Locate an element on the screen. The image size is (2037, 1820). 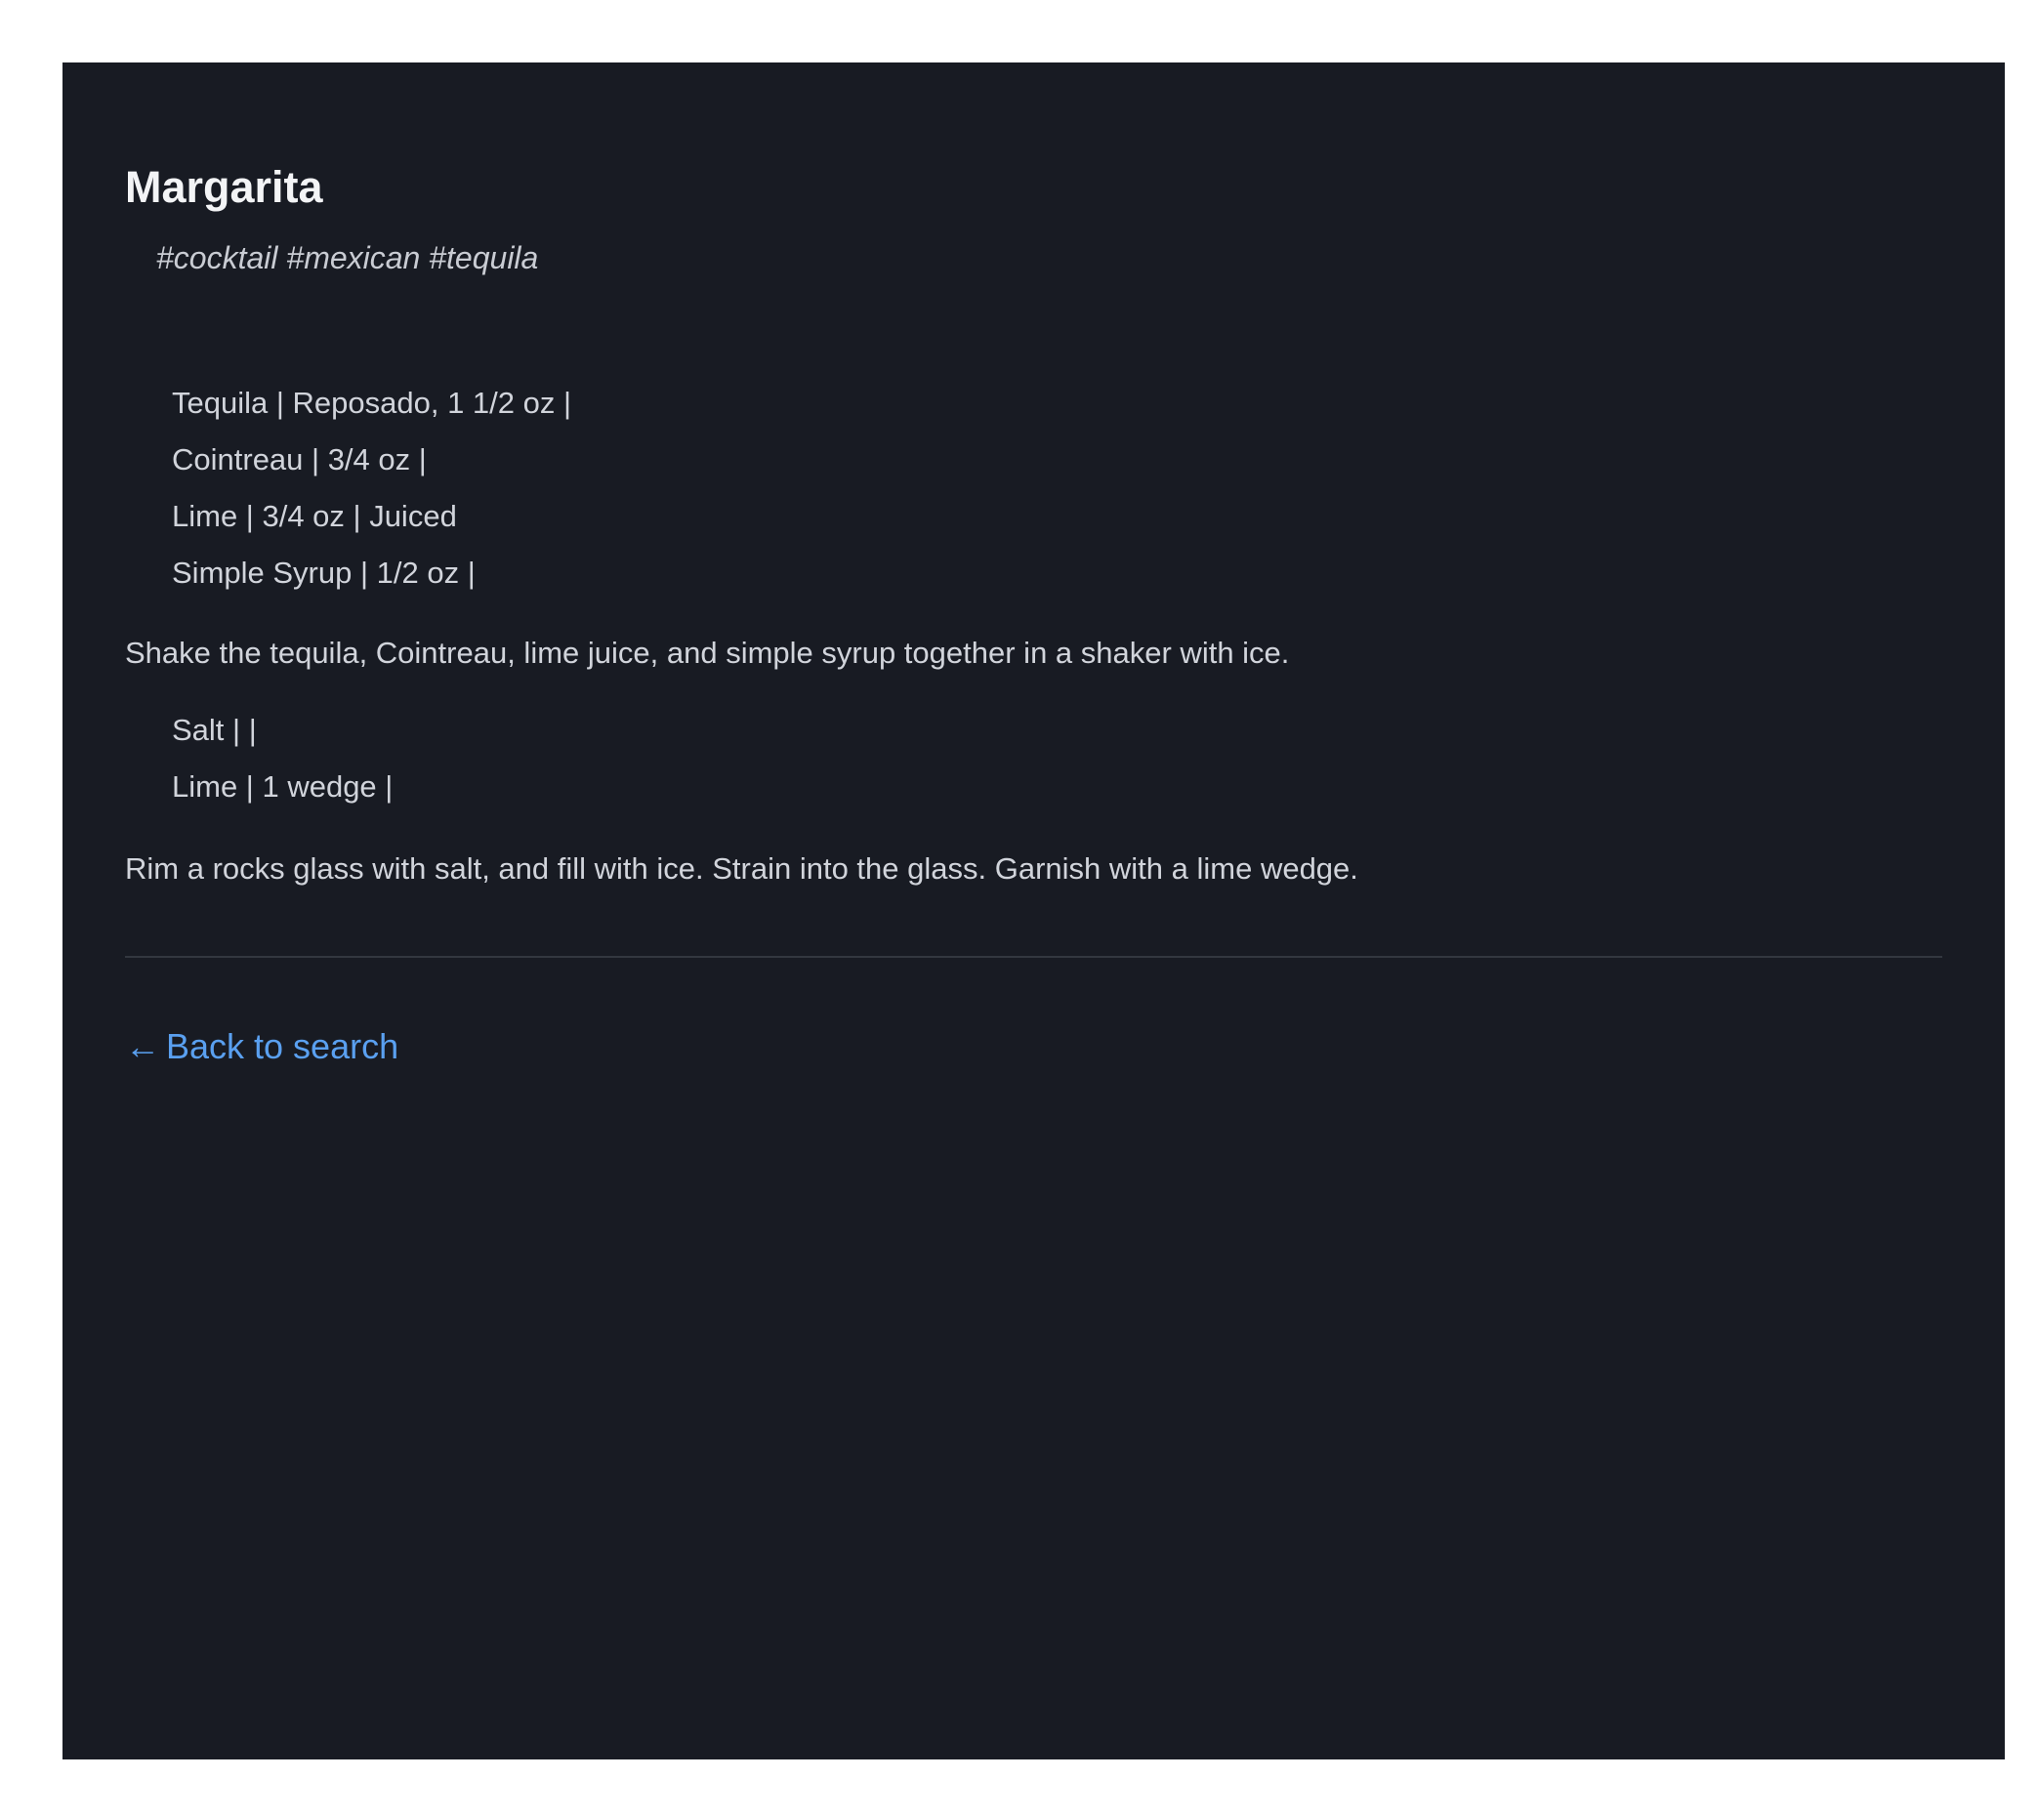
left-arrow-icon: ← is located at coordinates (142, 1046).